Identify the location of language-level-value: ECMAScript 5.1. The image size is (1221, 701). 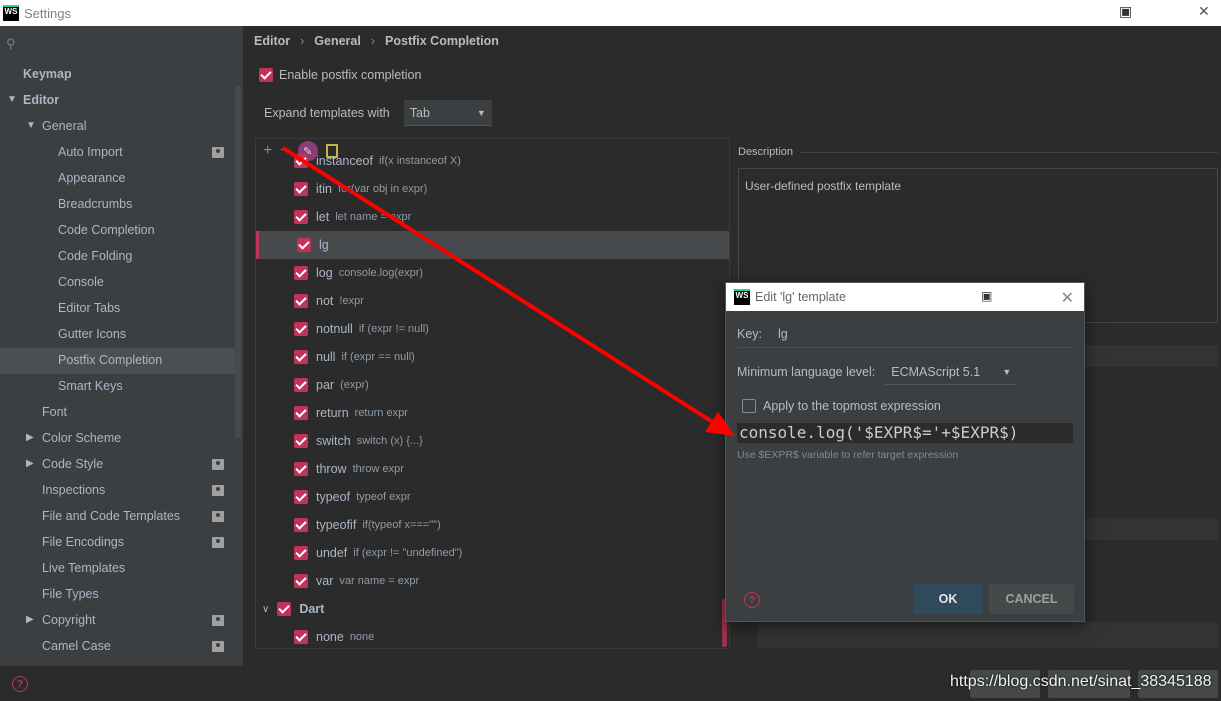
(936, 371).